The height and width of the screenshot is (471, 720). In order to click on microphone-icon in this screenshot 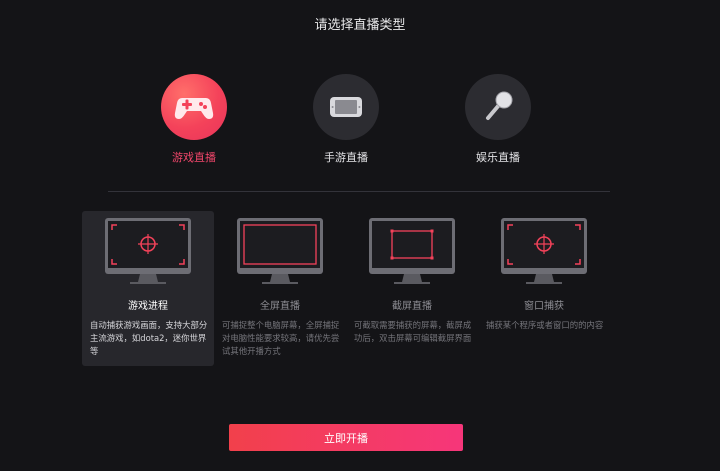, I will do `click(499, 105)`.